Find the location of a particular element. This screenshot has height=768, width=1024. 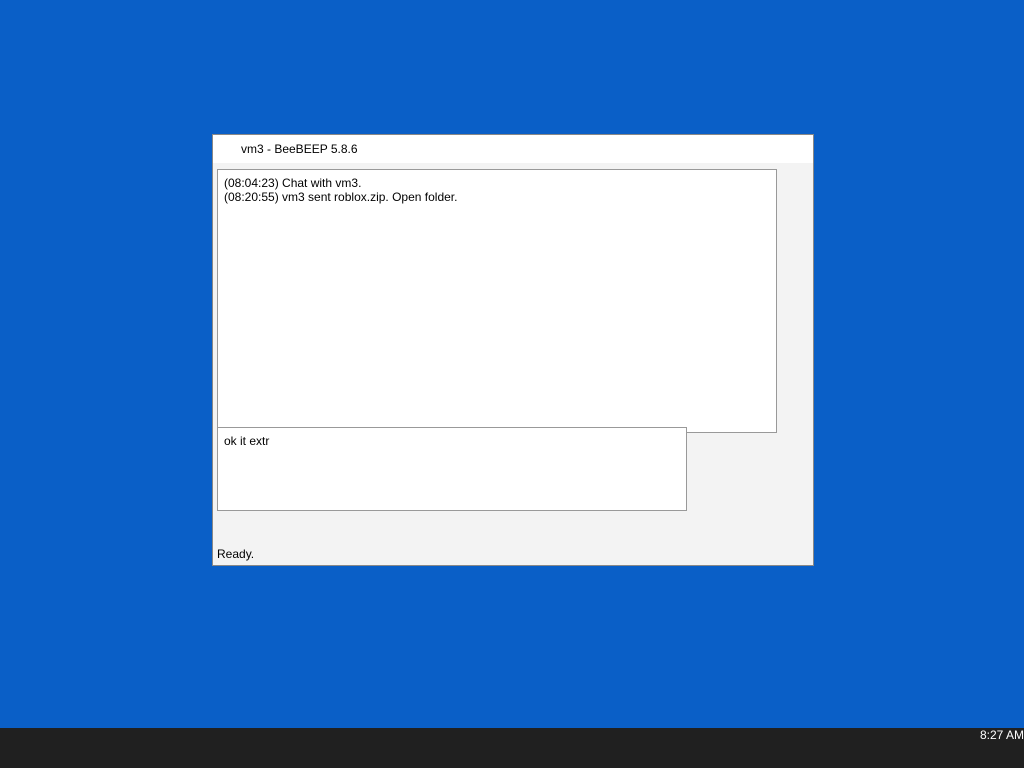

status-text: Ready. is located at coordinates (236, 554).